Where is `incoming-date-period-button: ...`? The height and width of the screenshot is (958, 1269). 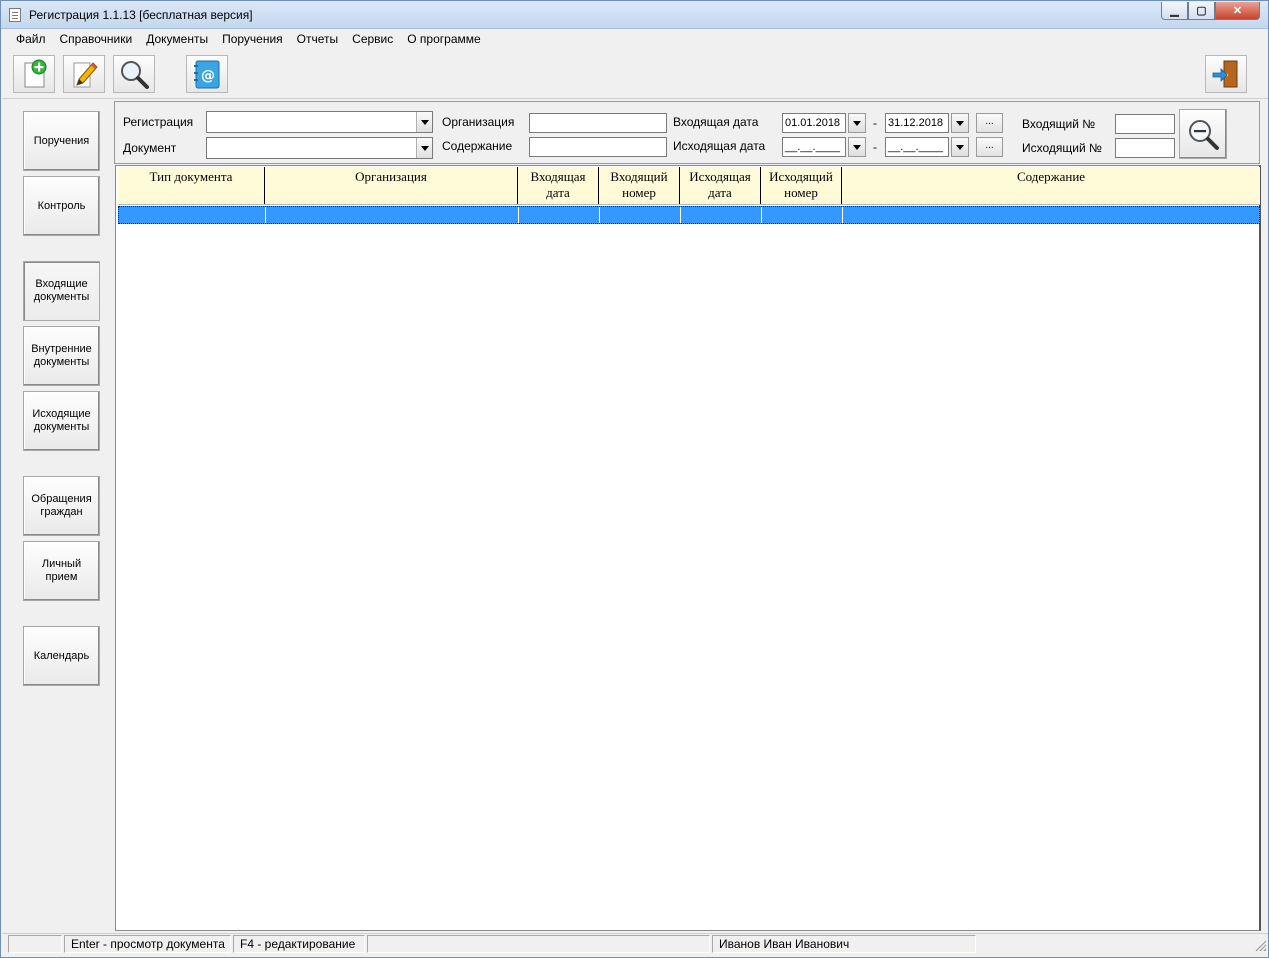
incoming-date-period-button: ... is located at coordinates (989, 123).